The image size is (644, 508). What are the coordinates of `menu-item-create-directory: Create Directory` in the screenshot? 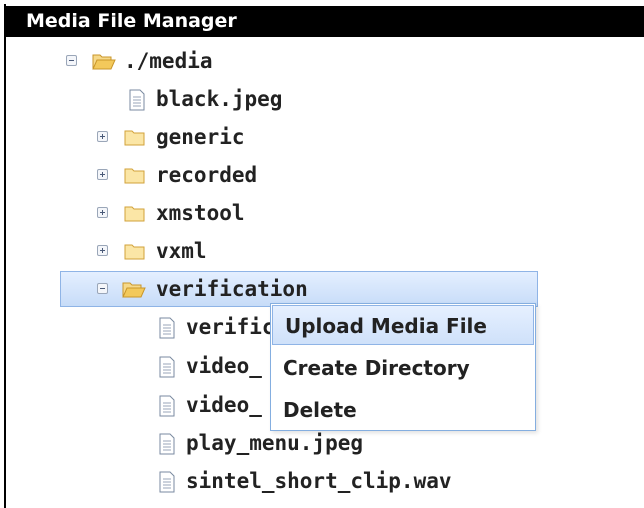 It's located at (403, 368).